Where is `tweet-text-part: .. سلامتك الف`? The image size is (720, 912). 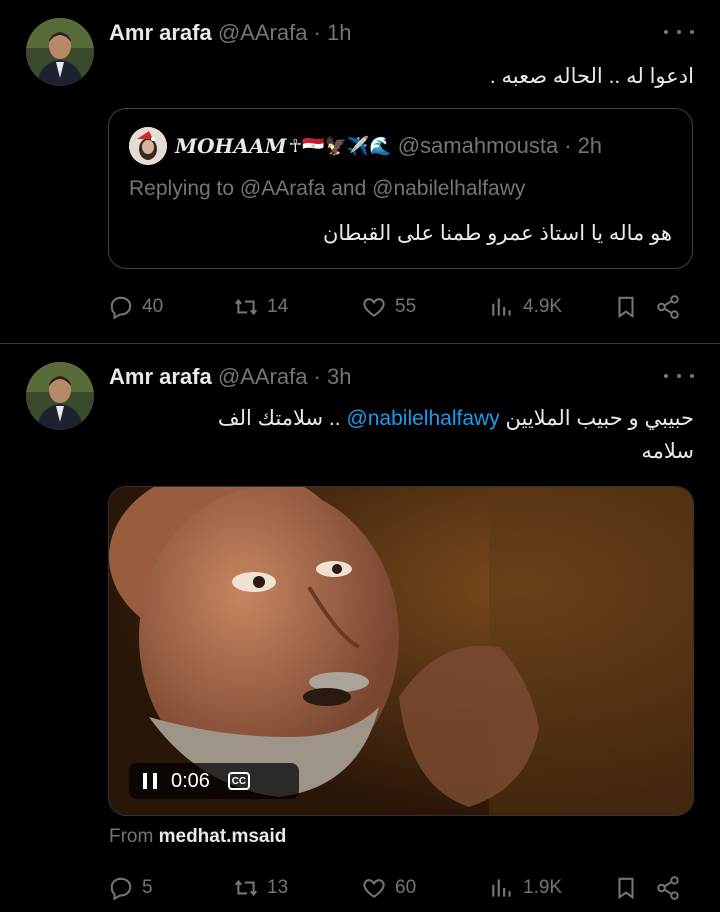 tweet-text-part: .. سلامتك الف is located at coordinates (282, 418).